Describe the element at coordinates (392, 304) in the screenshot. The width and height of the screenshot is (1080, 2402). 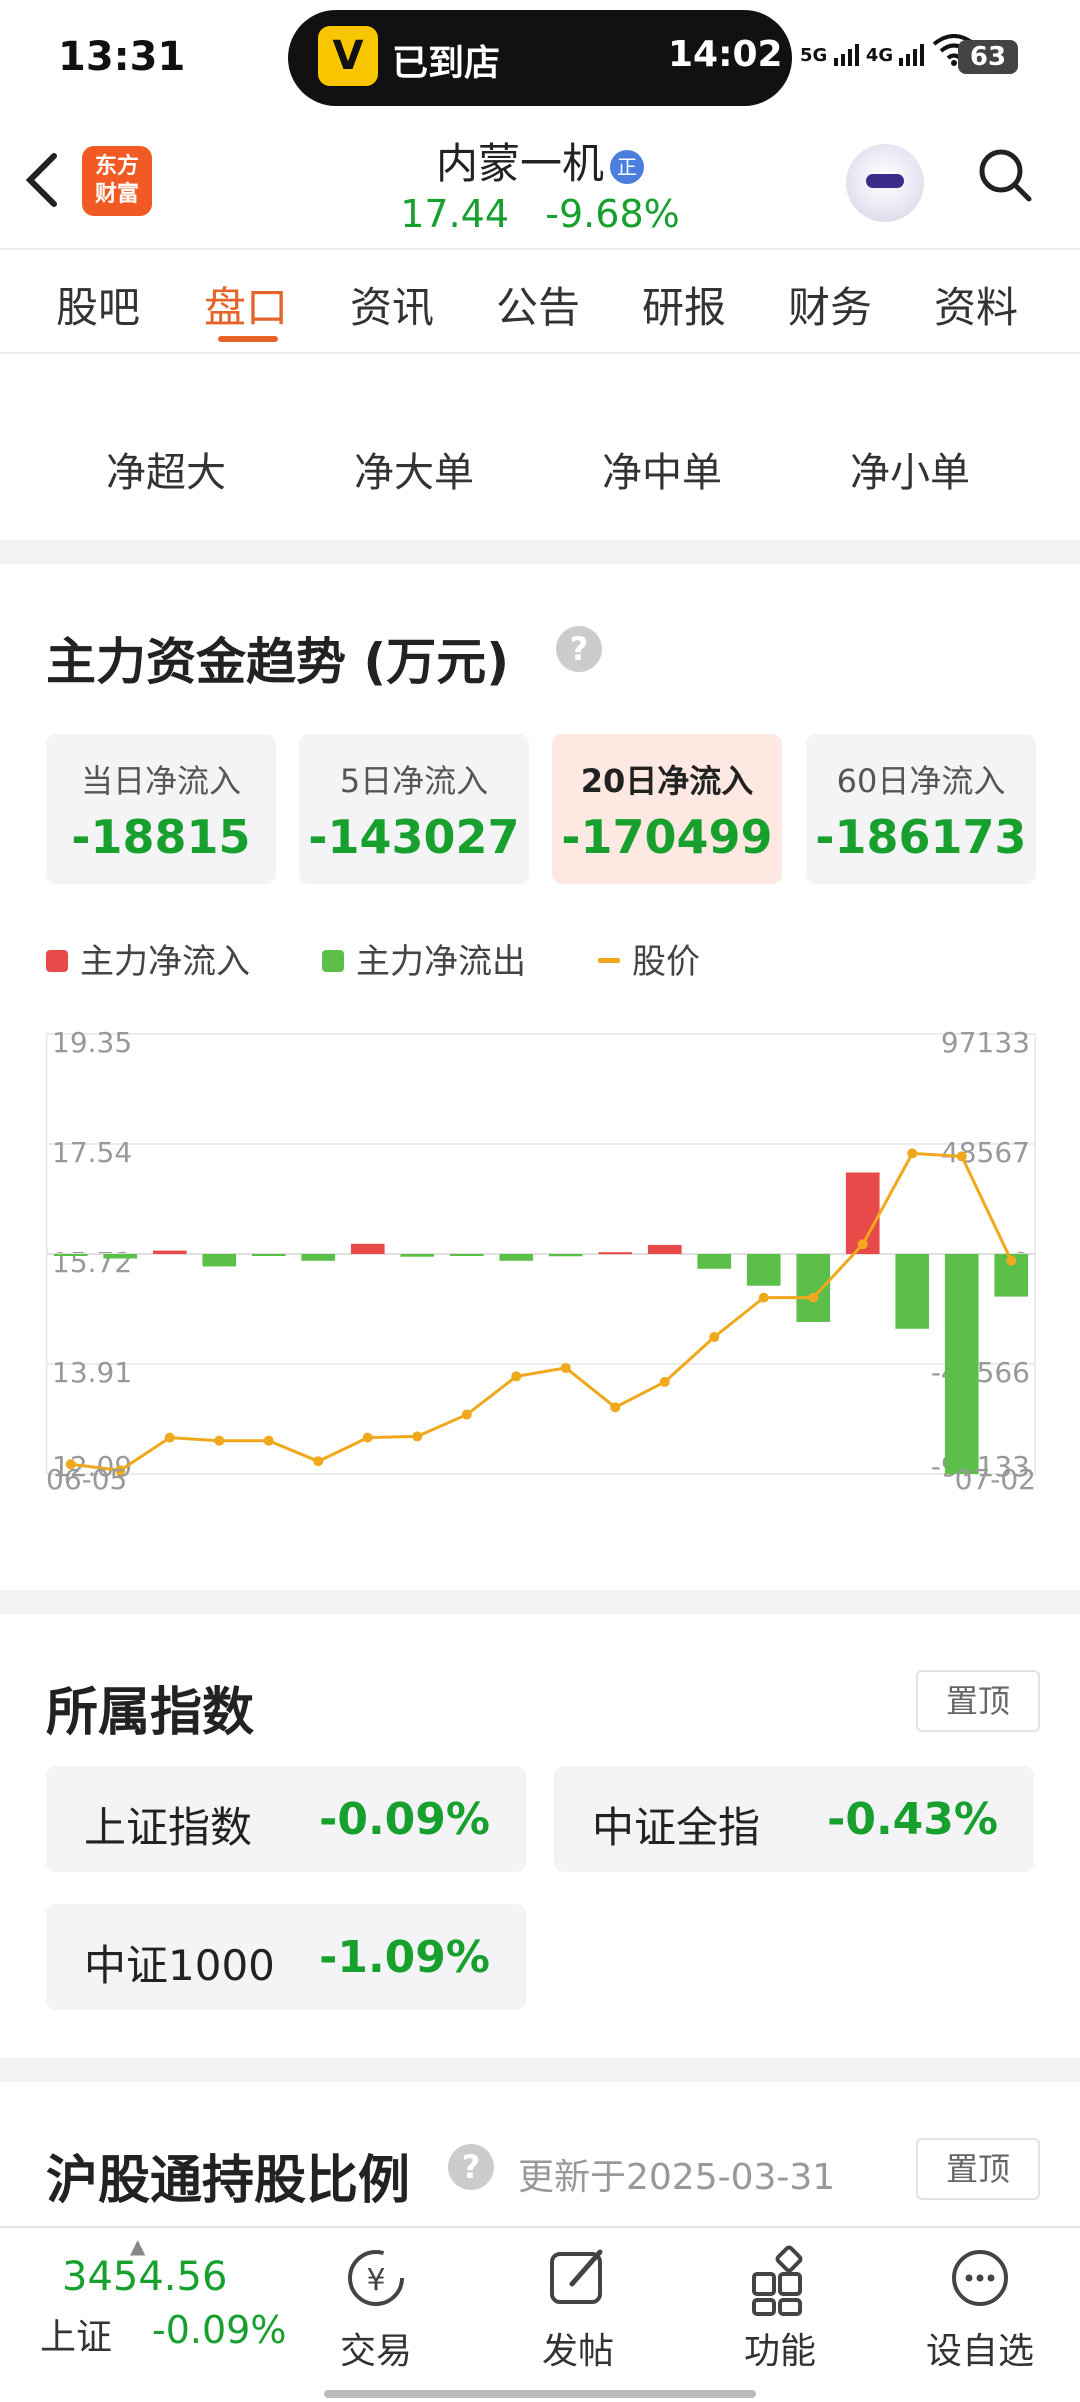
I see `tab-news: 资讯` at that location.